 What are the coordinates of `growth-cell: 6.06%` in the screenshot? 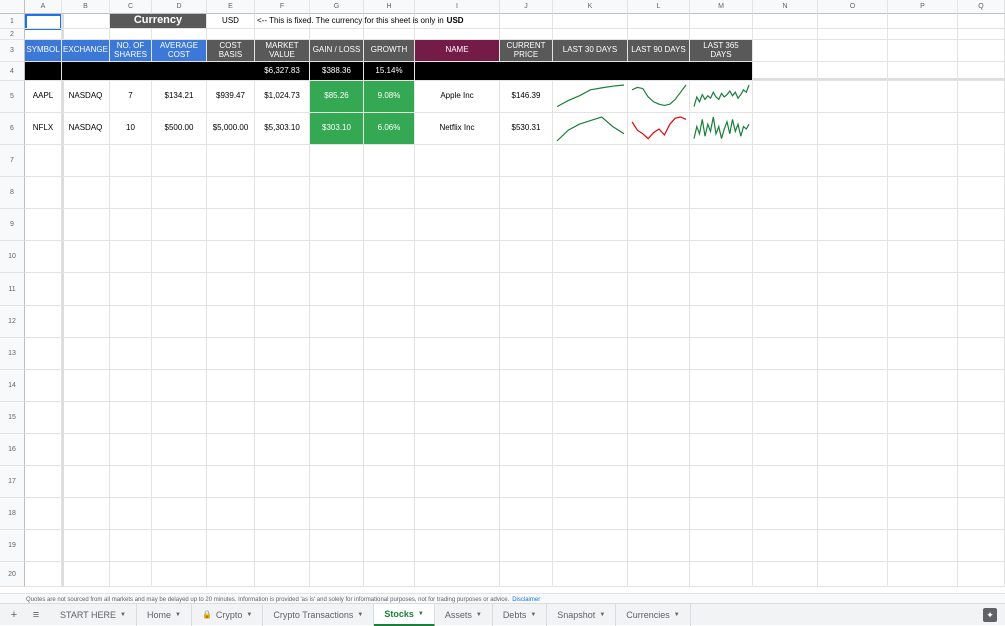 It's located at (389, 129).